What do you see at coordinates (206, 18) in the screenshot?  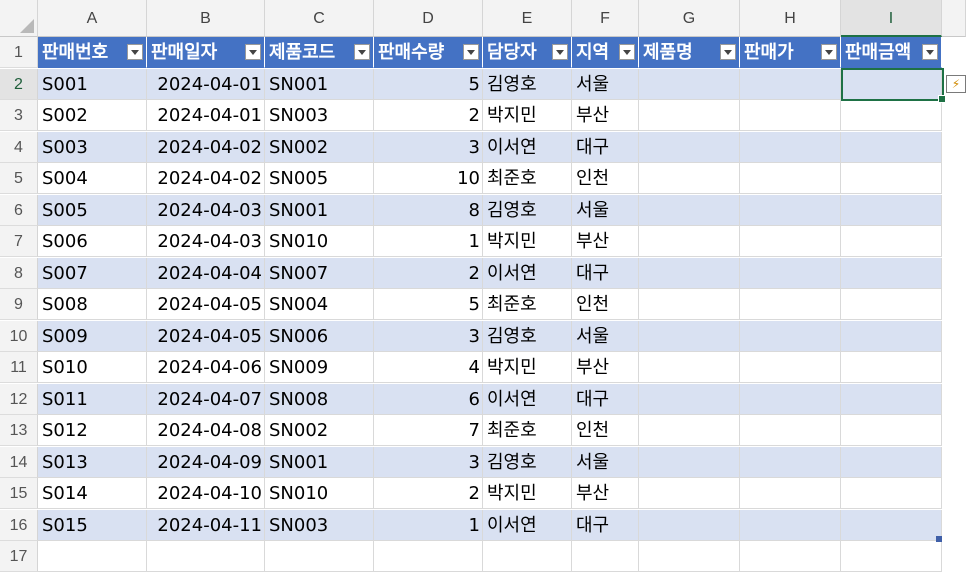 I see `column-header-b: B` at bounding box center [206, 18].